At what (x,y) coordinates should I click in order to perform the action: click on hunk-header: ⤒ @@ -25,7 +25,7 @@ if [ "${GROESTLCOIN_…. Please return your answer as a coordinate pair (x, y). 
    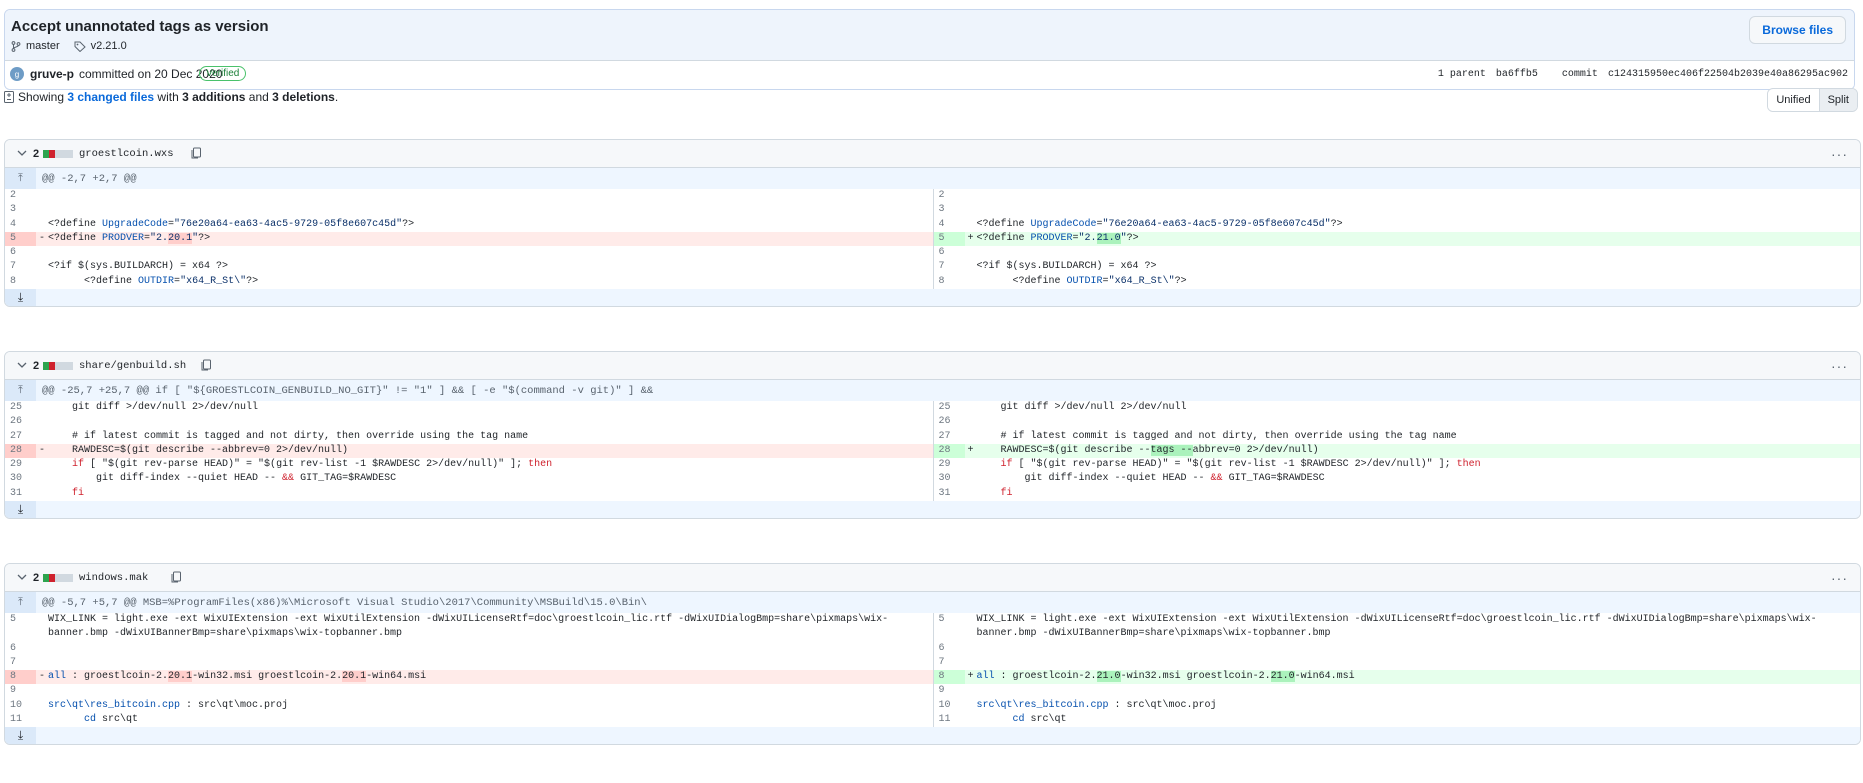
    Looking at the image, I should click on (932, 390).